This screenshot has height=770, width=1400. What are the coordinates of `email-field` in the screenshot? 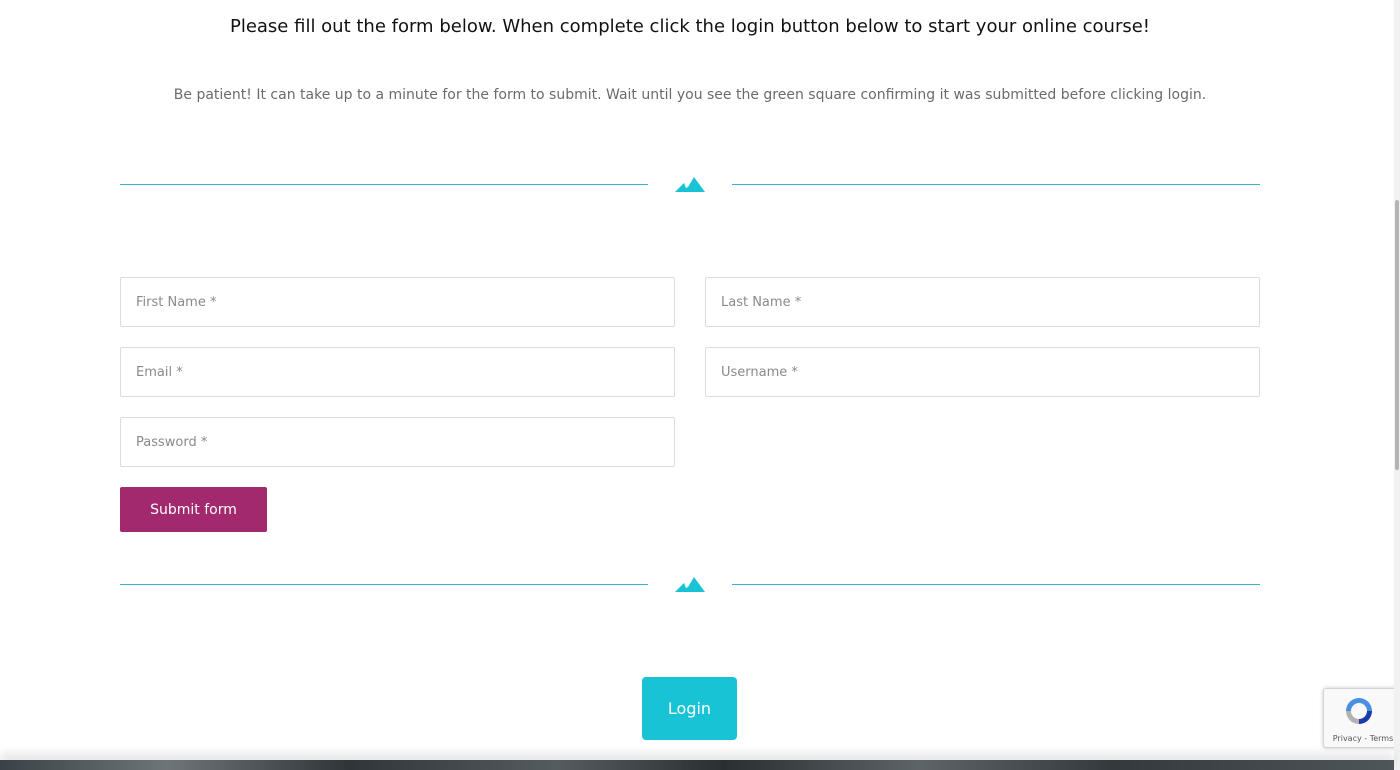 It's located at (397, 372).